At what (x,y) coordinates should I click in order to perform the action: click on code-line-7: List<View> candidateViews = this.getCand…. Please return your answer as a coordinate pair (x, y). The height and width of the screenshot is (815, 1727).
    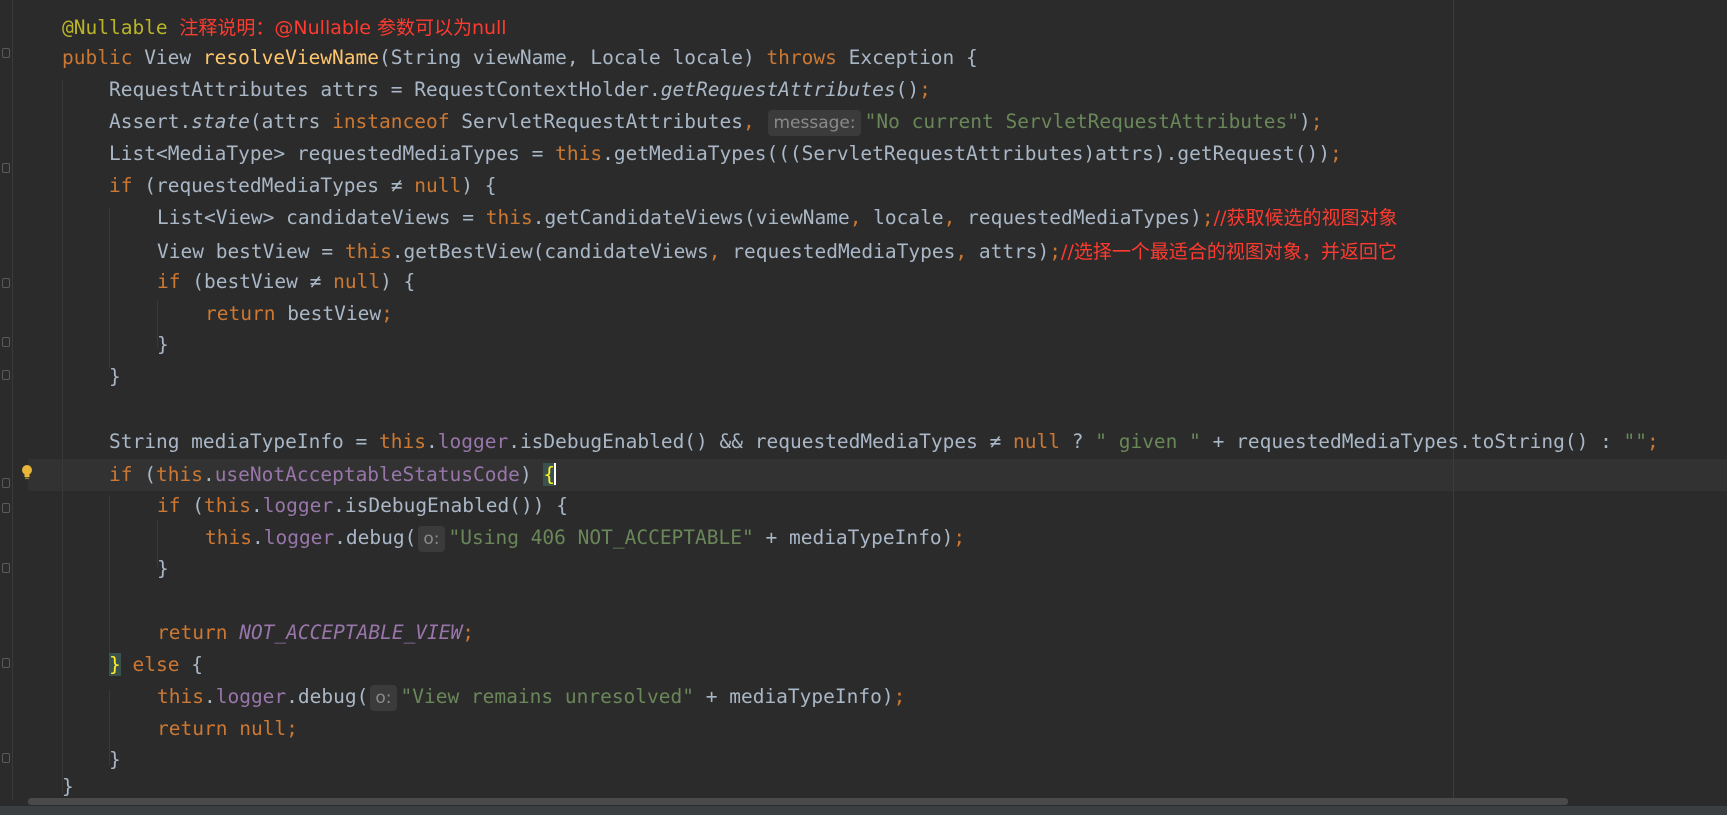
    Looking at the image, I should click on (777, 218).